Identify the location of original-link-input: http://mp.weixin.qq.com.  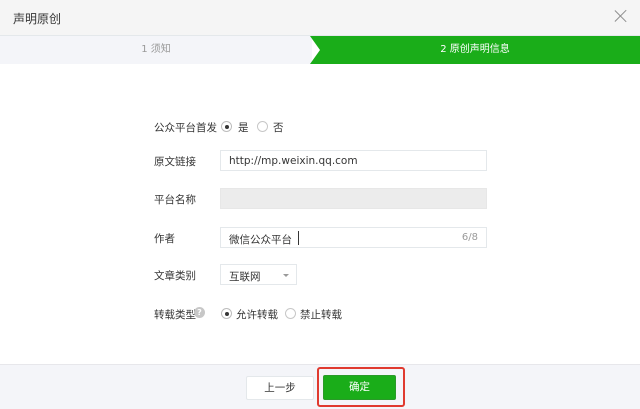
(353, 160).